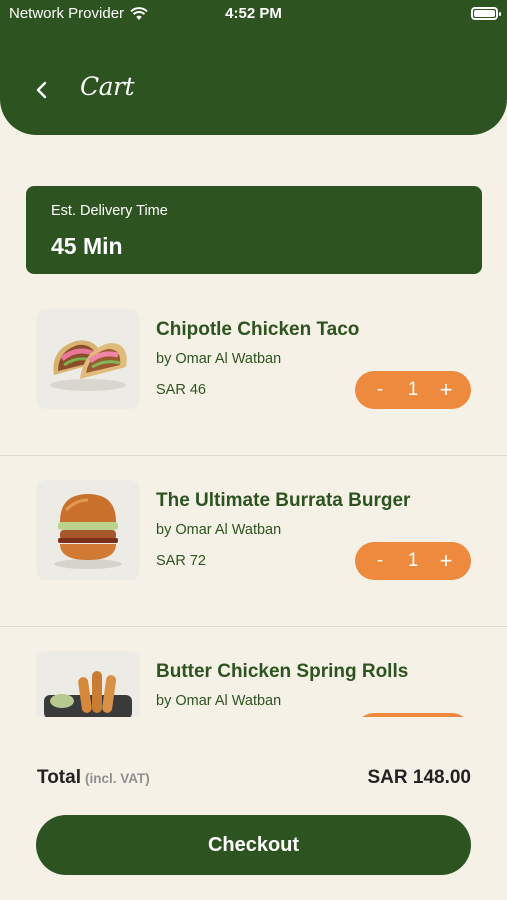  I want to click on battery-icon, so click(486, 13).